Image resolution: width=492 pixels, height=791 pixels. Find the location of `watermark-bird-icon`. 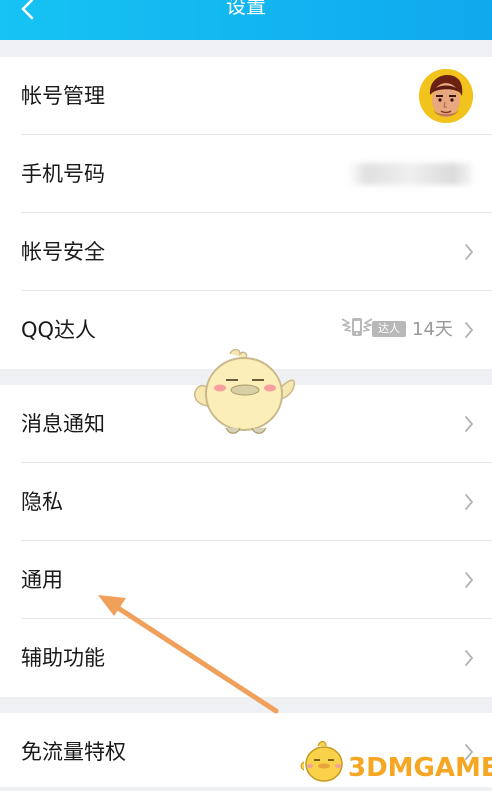

watermark-bird-icon is located at coordinates (321, 761).